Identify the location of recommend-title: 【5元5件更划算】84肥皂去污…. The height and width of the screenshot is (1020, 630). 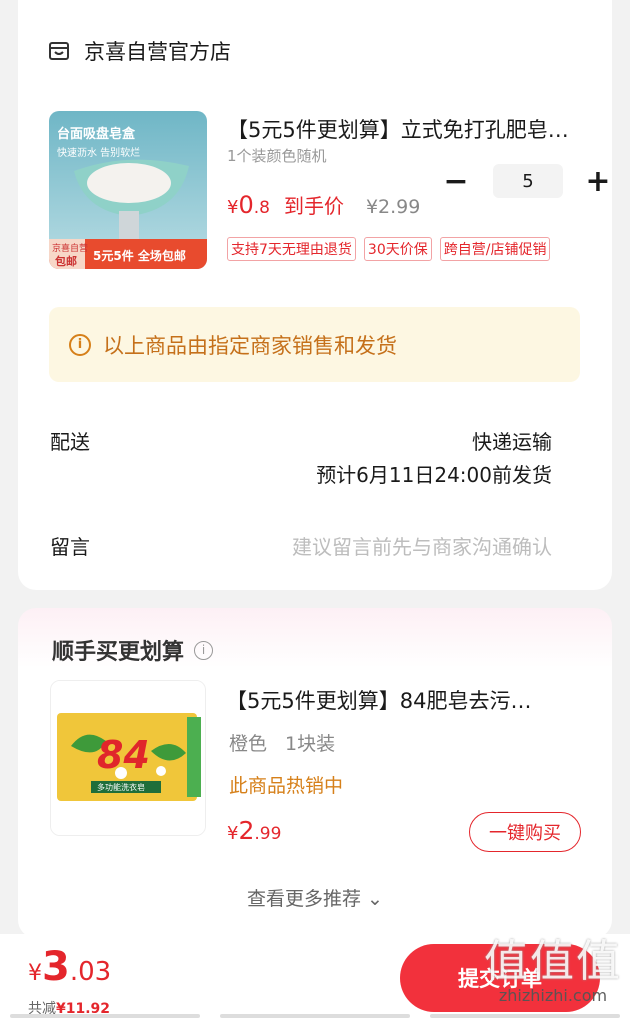
(406, 700).